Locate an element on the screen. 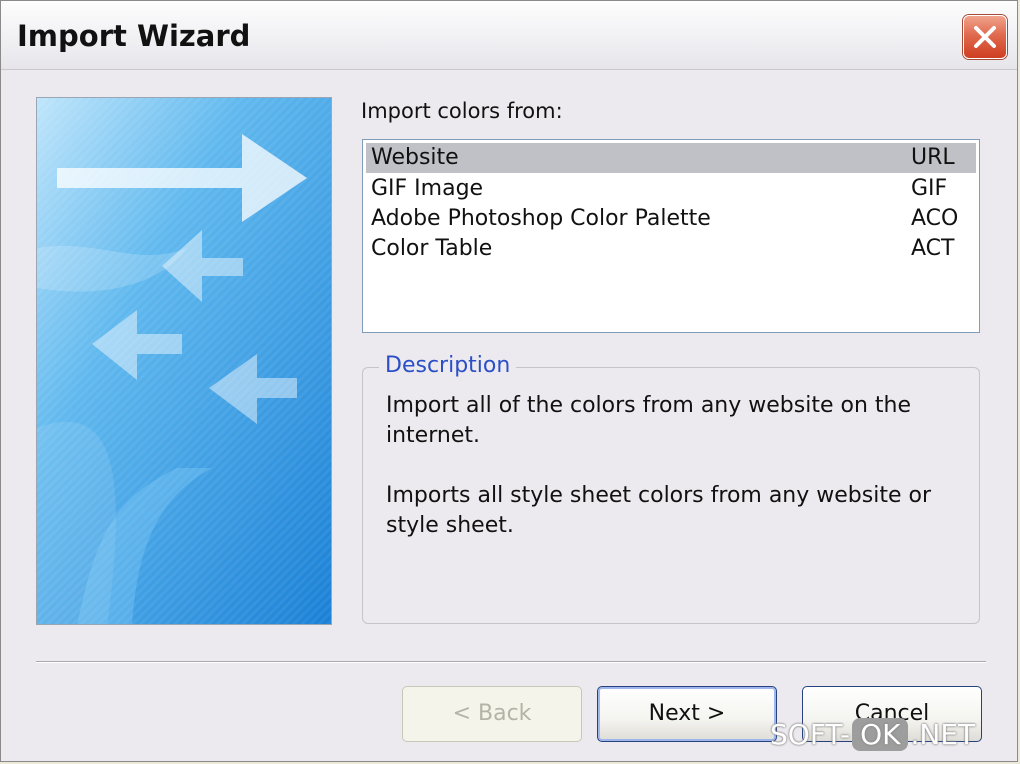  button-divider is located at coordinates (511, 662).